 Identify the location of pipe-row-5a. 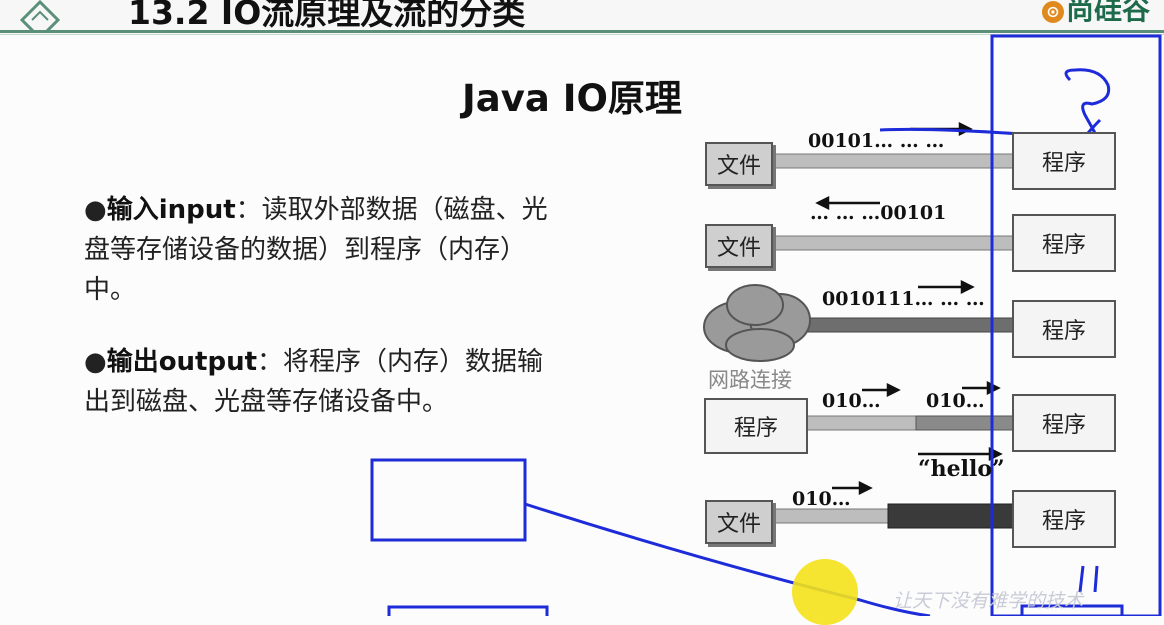
(829, 516).